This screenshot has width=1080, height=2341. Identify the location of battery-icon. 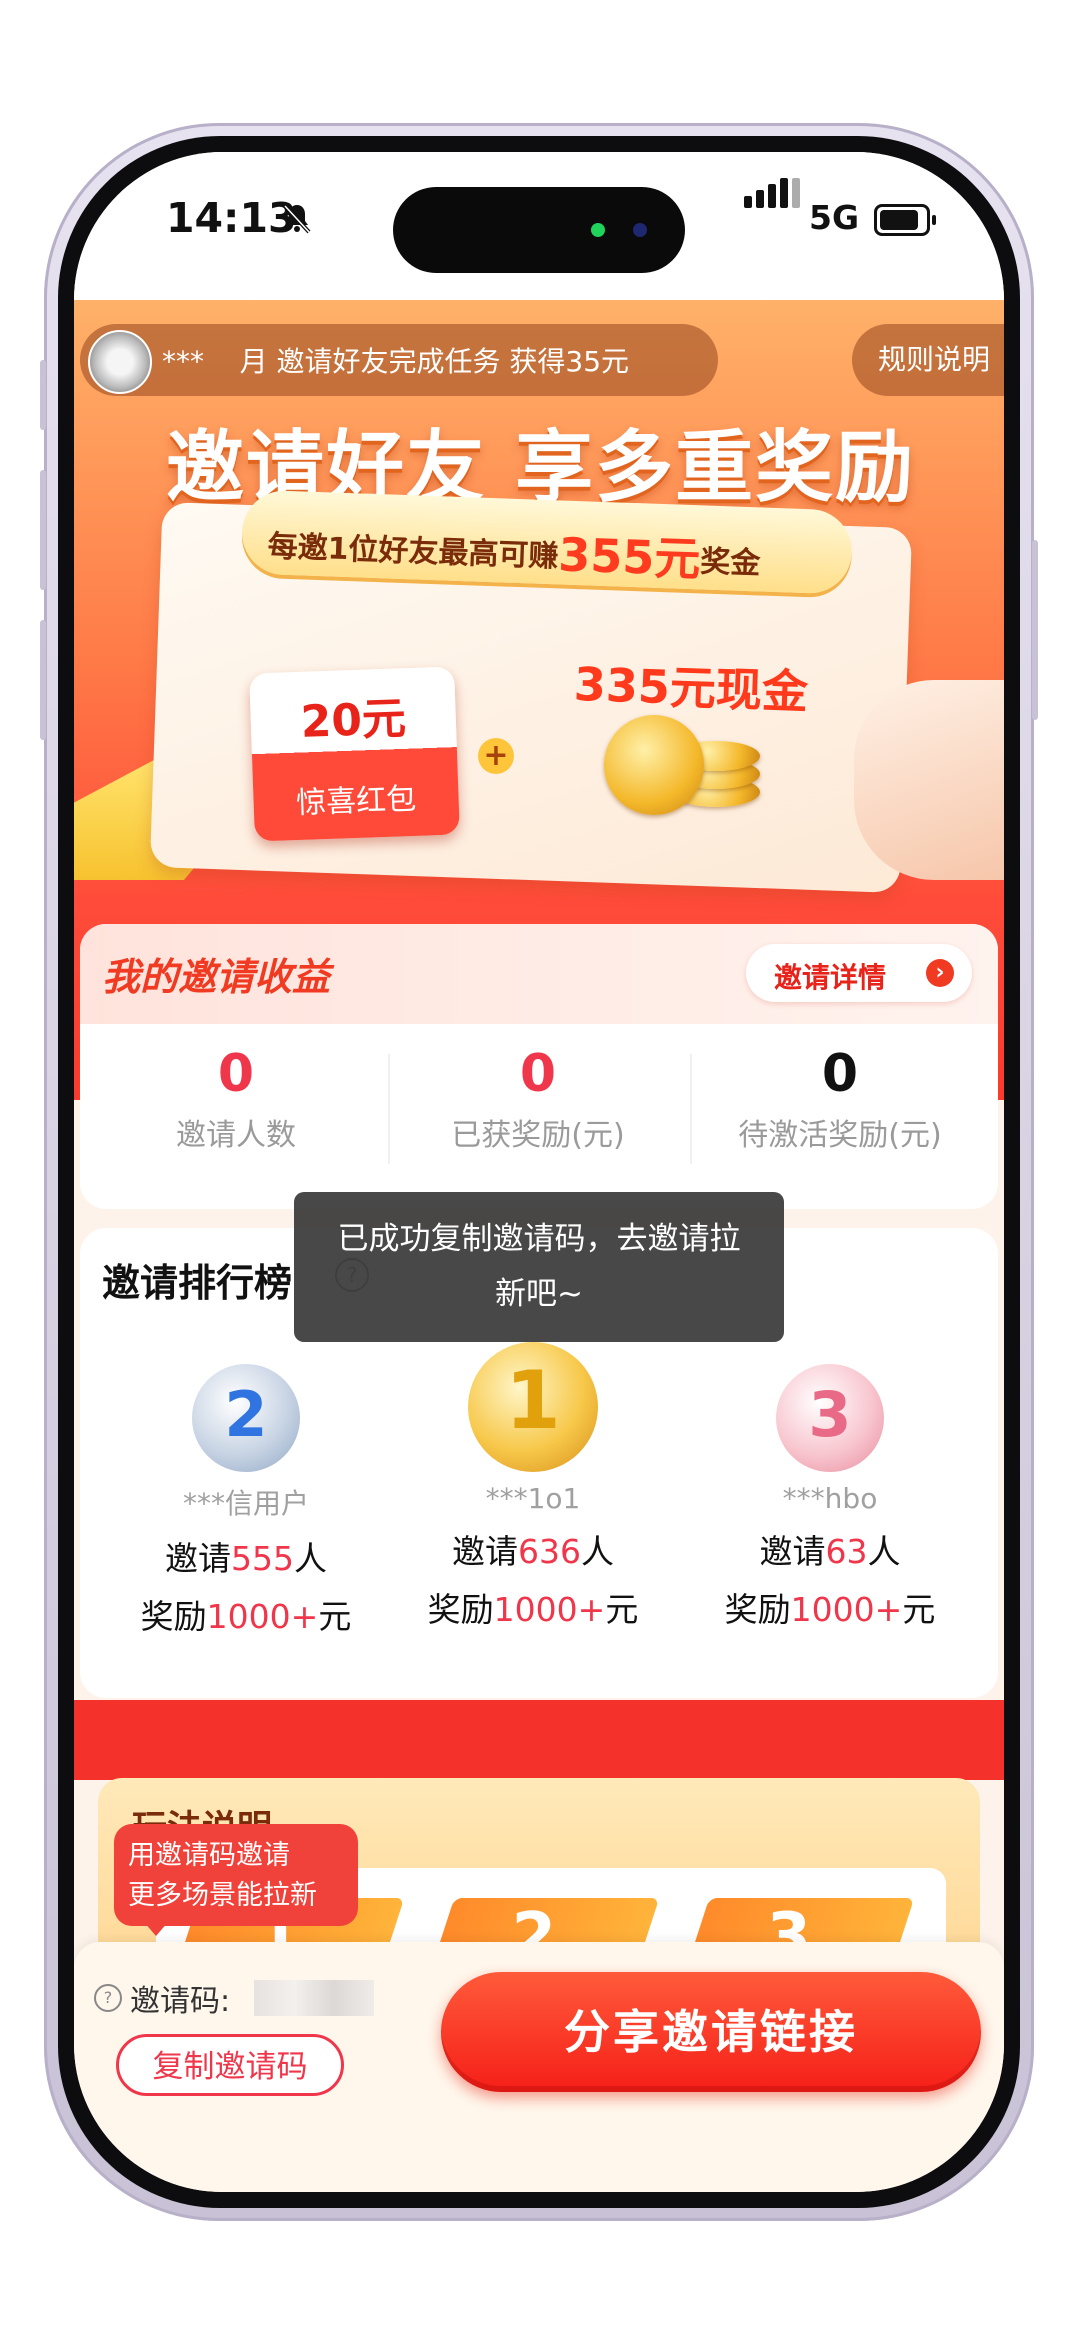
(905, 220).